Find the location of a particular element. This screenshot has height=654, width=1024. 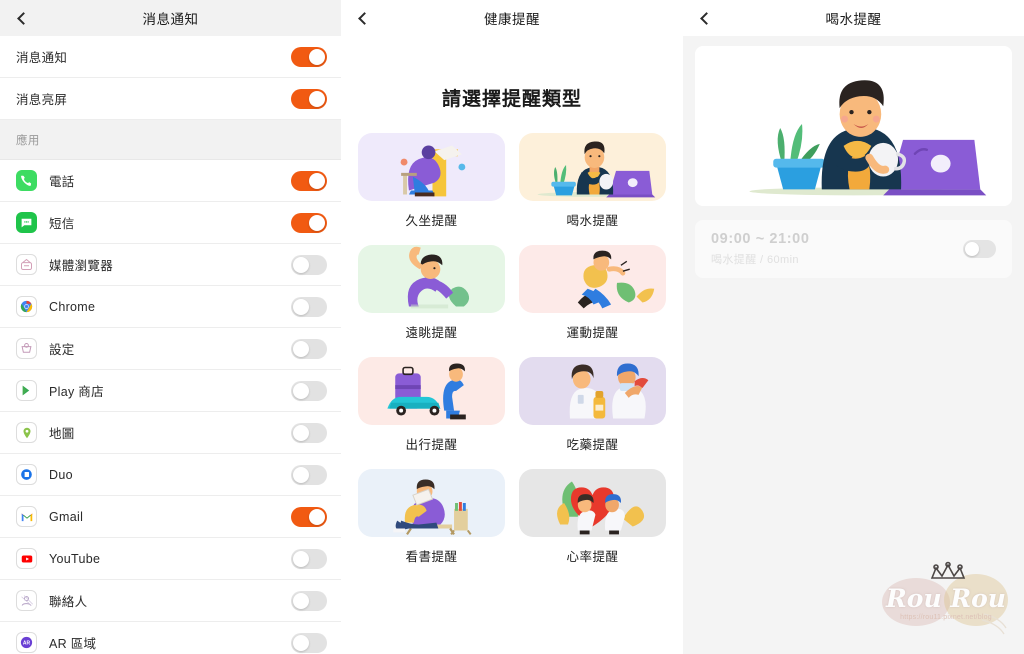

app-notification-row: AR AR 區域 is located at coordinates (170, 638).